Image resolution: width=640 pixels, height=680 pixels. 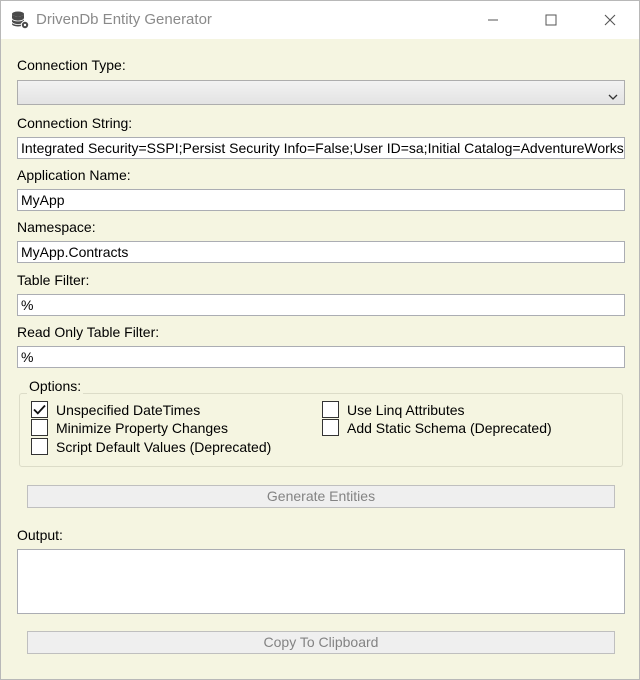 I want to click on chevron-down-icon, so click(x=613, y=96).